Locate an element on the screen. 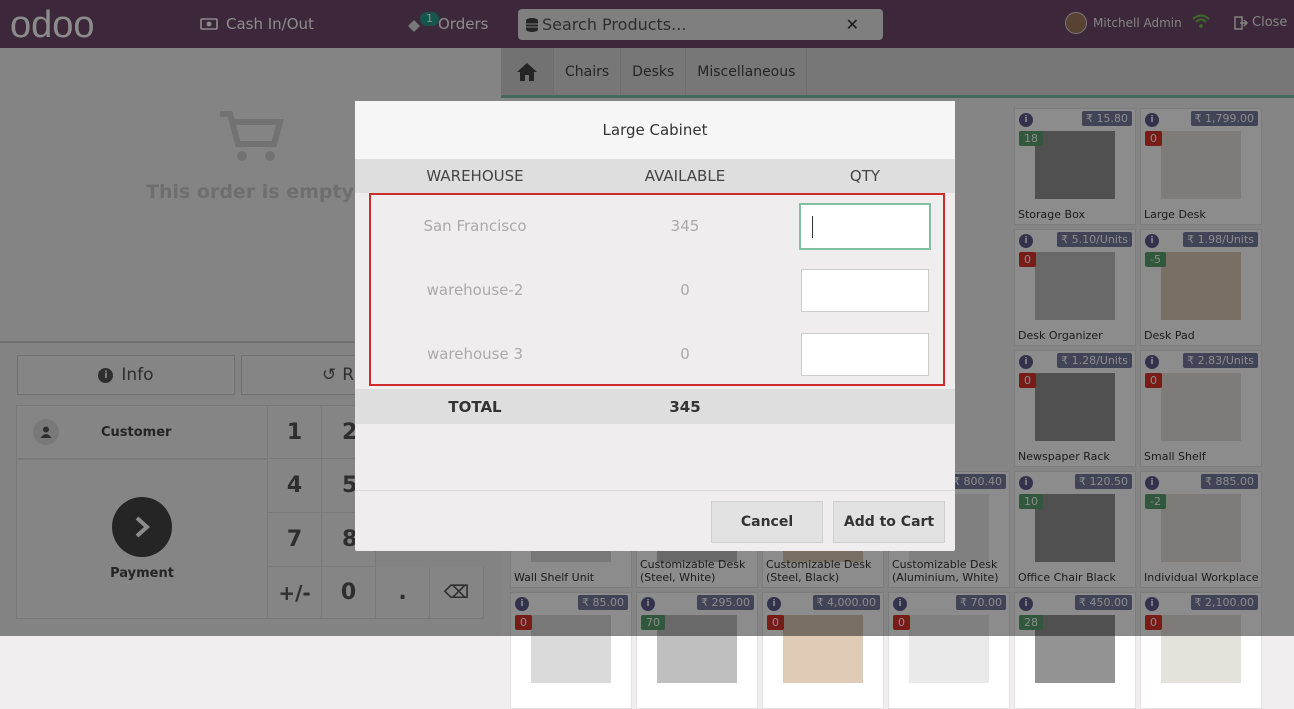  total-row: TOTAL 345 is located at coordinates (655, 406).